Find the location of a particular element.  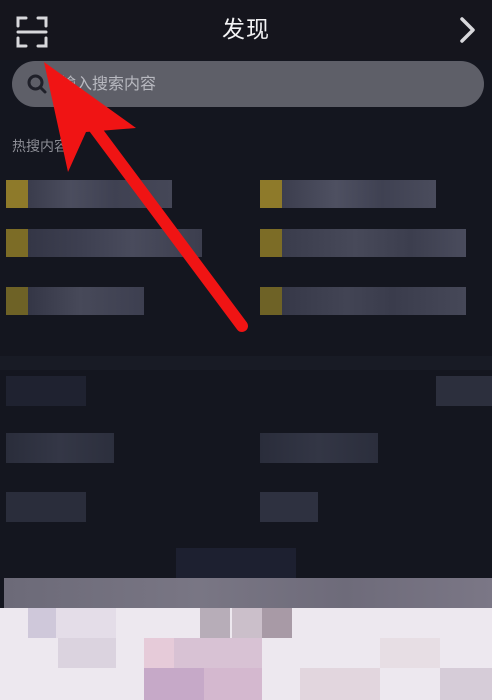

top-bar: 发现 is located at coordinates (246, 30).